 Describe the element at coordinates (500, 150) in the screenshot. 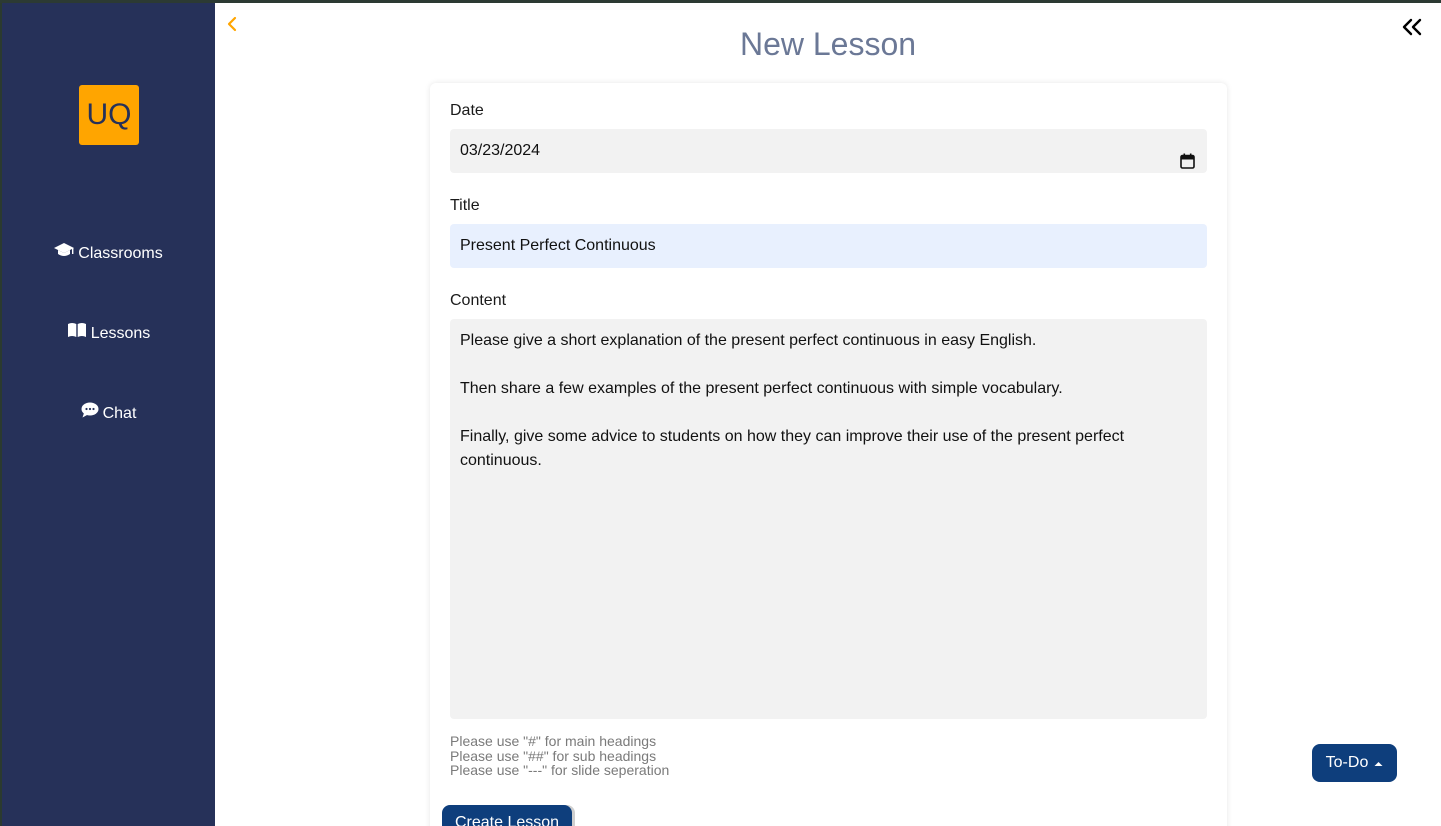

I see `date-value: 03/23/2024` at that location.